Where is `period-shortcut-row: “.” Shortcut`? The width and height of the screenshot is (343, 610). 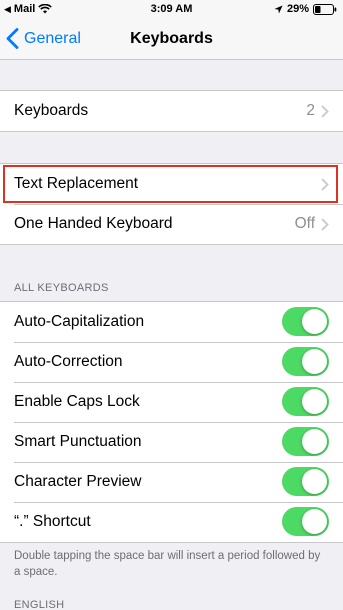 period-shortcut-row: “.” Shortcut is located at coordinates (171, 522).